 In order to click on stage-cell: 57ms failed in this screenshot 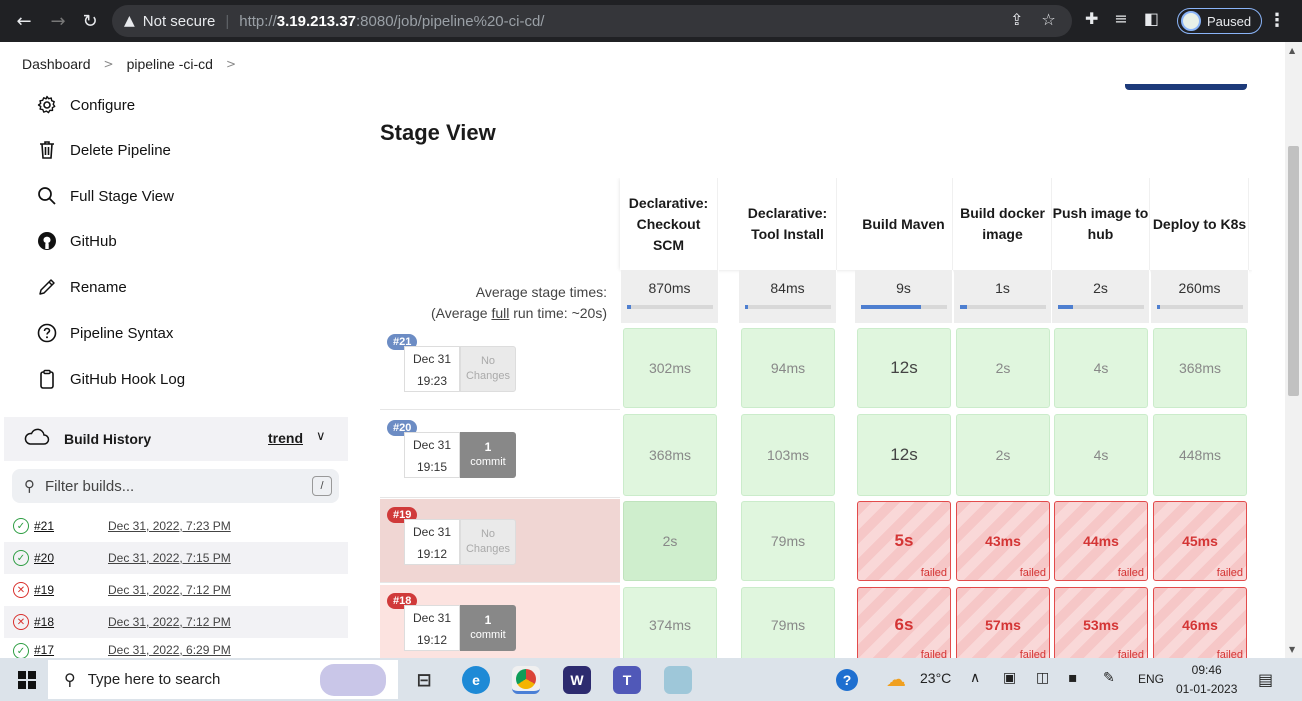, I will do `click(1003, 622)`.